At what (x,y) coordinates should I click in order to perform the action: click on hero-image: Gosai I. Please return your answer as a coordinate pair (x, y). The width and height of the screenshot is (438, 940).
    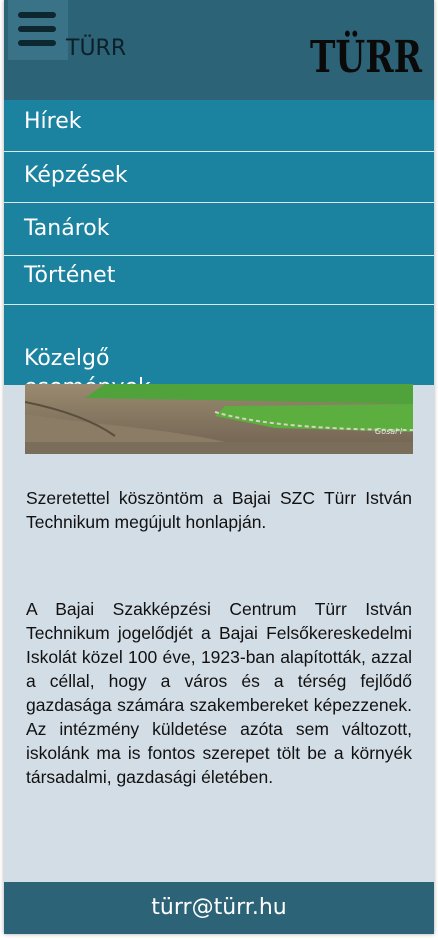
    Looking at the image, I should click on (219, 419).